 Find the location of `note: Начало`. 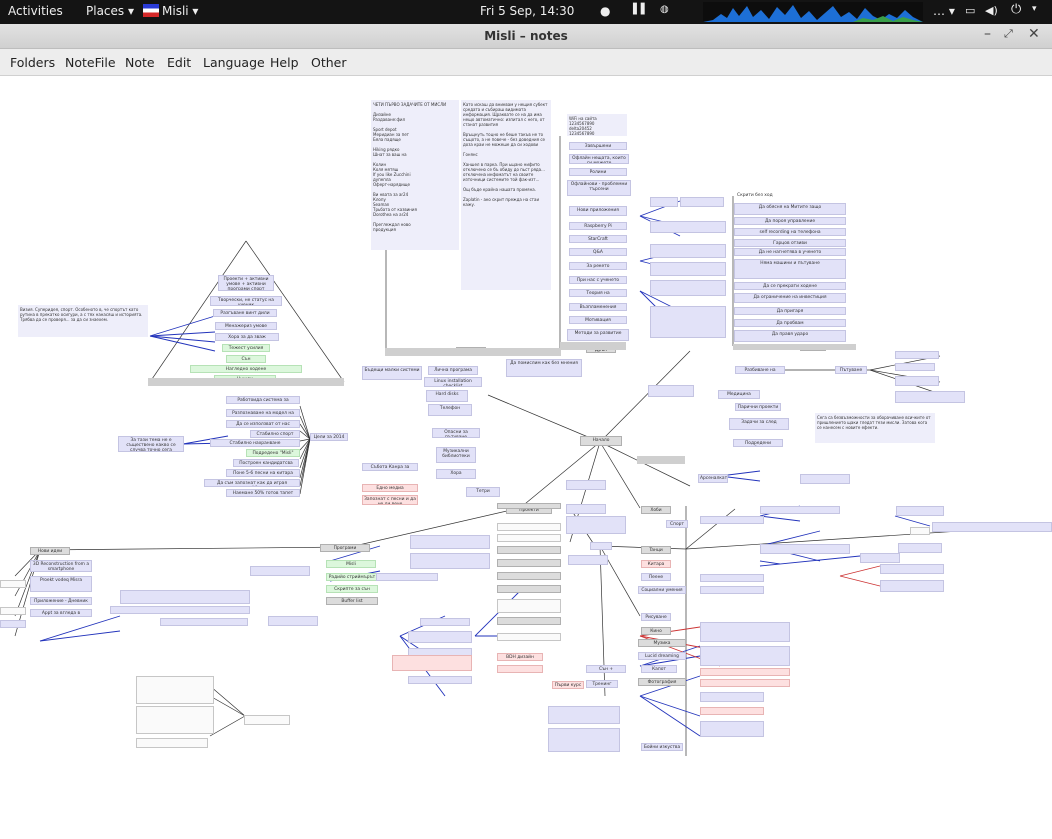

note: Начало is located at coordinates (601, 441).